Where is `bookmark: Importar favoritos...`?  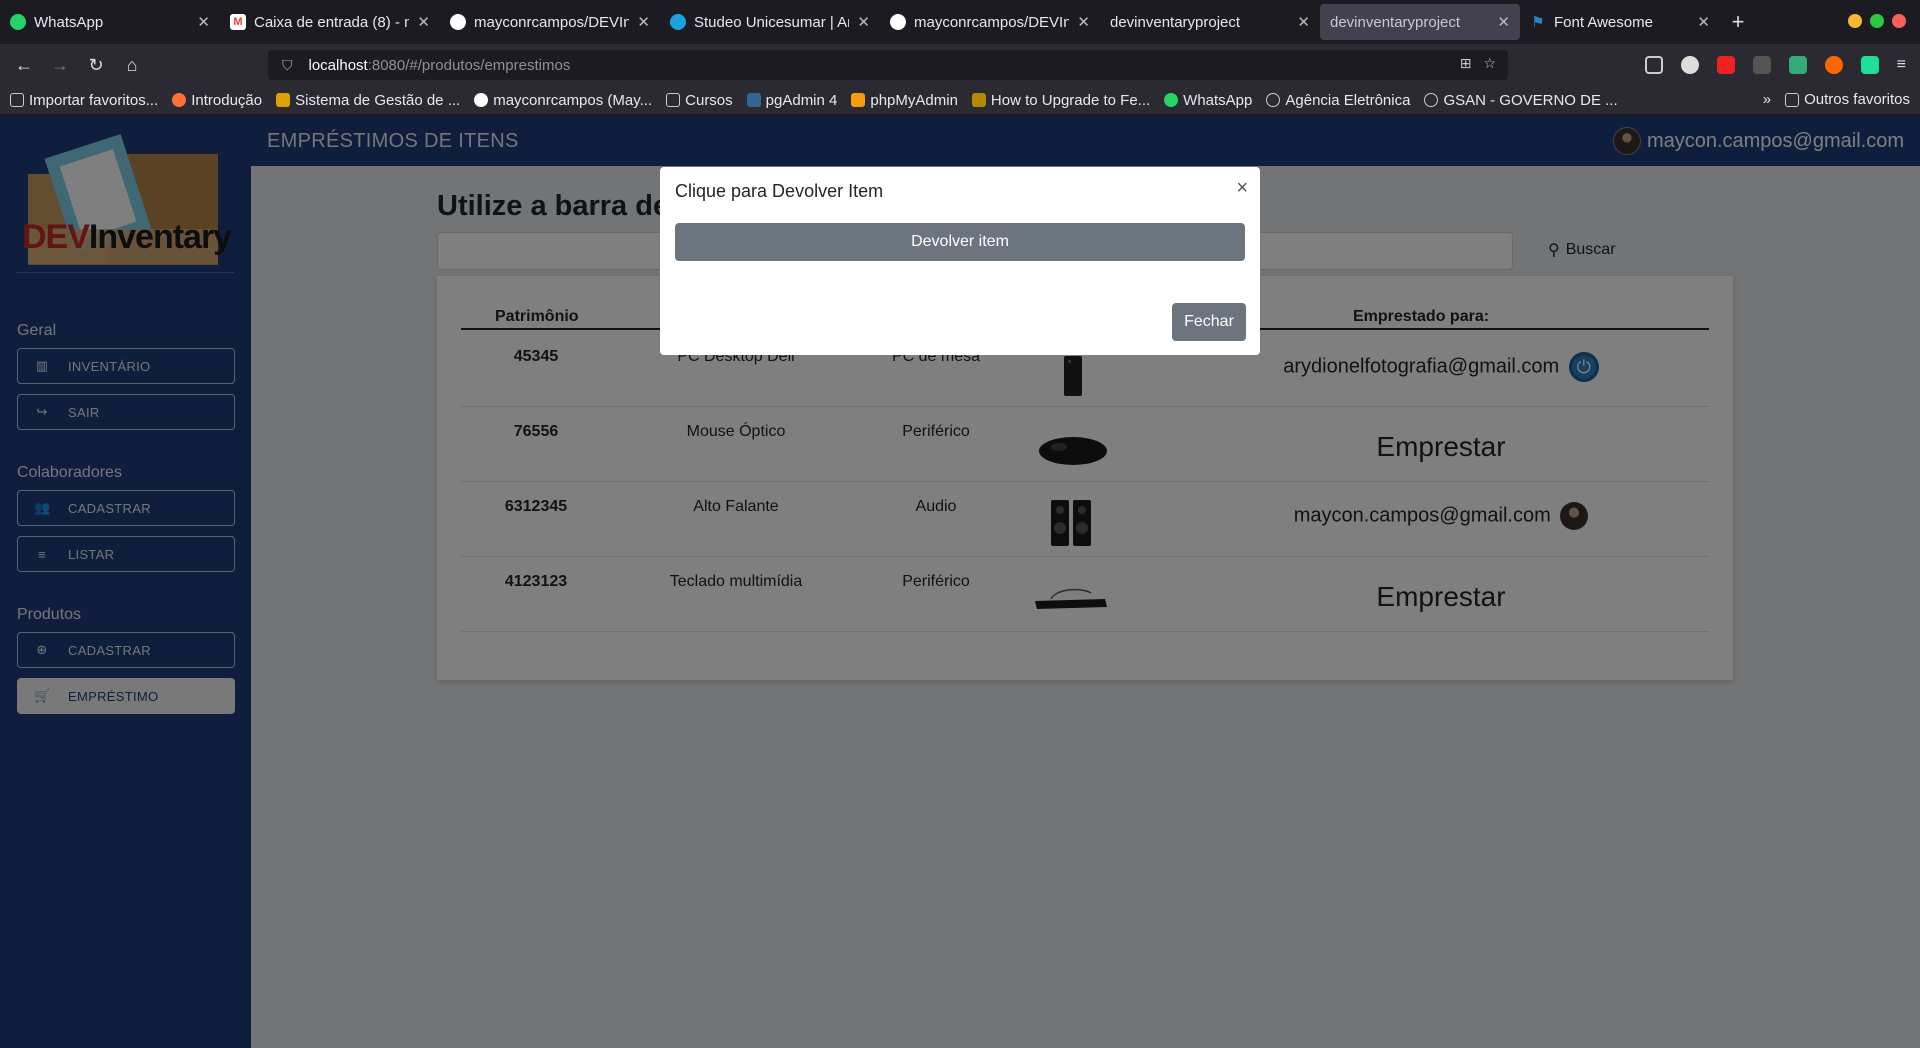
bookmark: Importar favoritos... is located at coordinates (84, 100).